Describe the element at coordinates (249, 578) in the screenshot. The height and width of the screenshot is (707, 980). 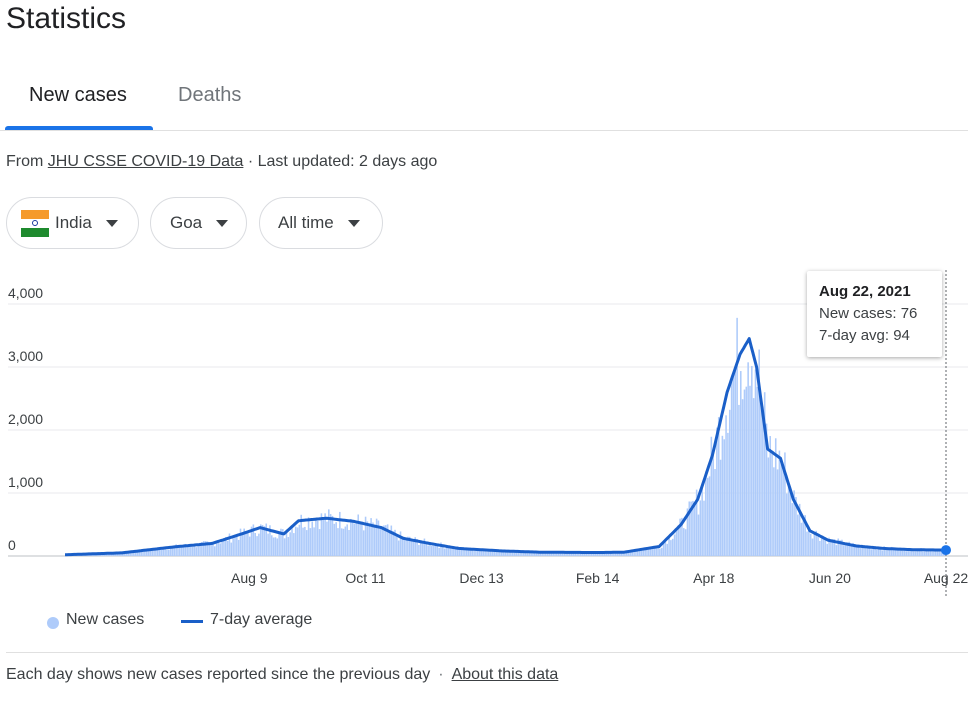
I see `x-tick-label: Aug 9` at that location.